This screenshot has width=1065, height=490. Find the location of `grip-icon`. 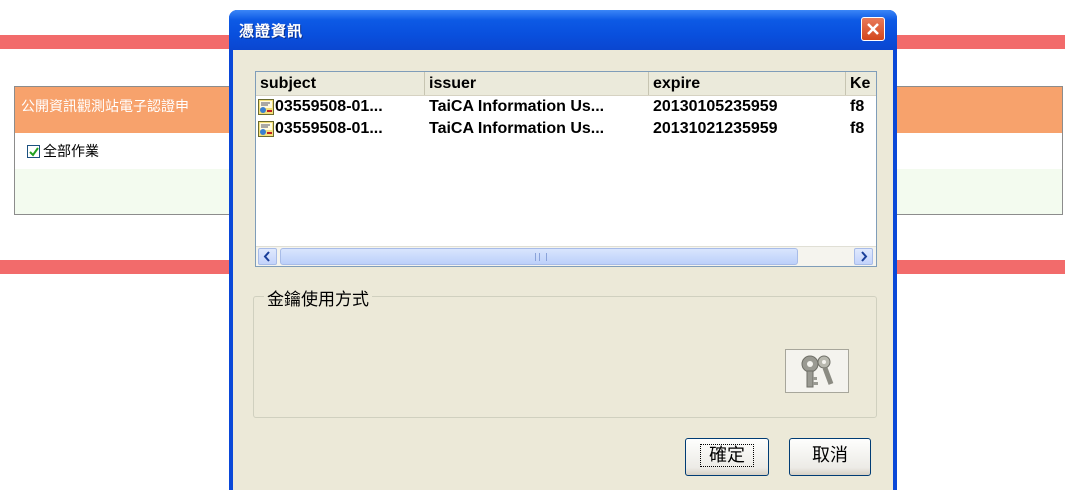

grip-icon is located at coordinates (541, 257).